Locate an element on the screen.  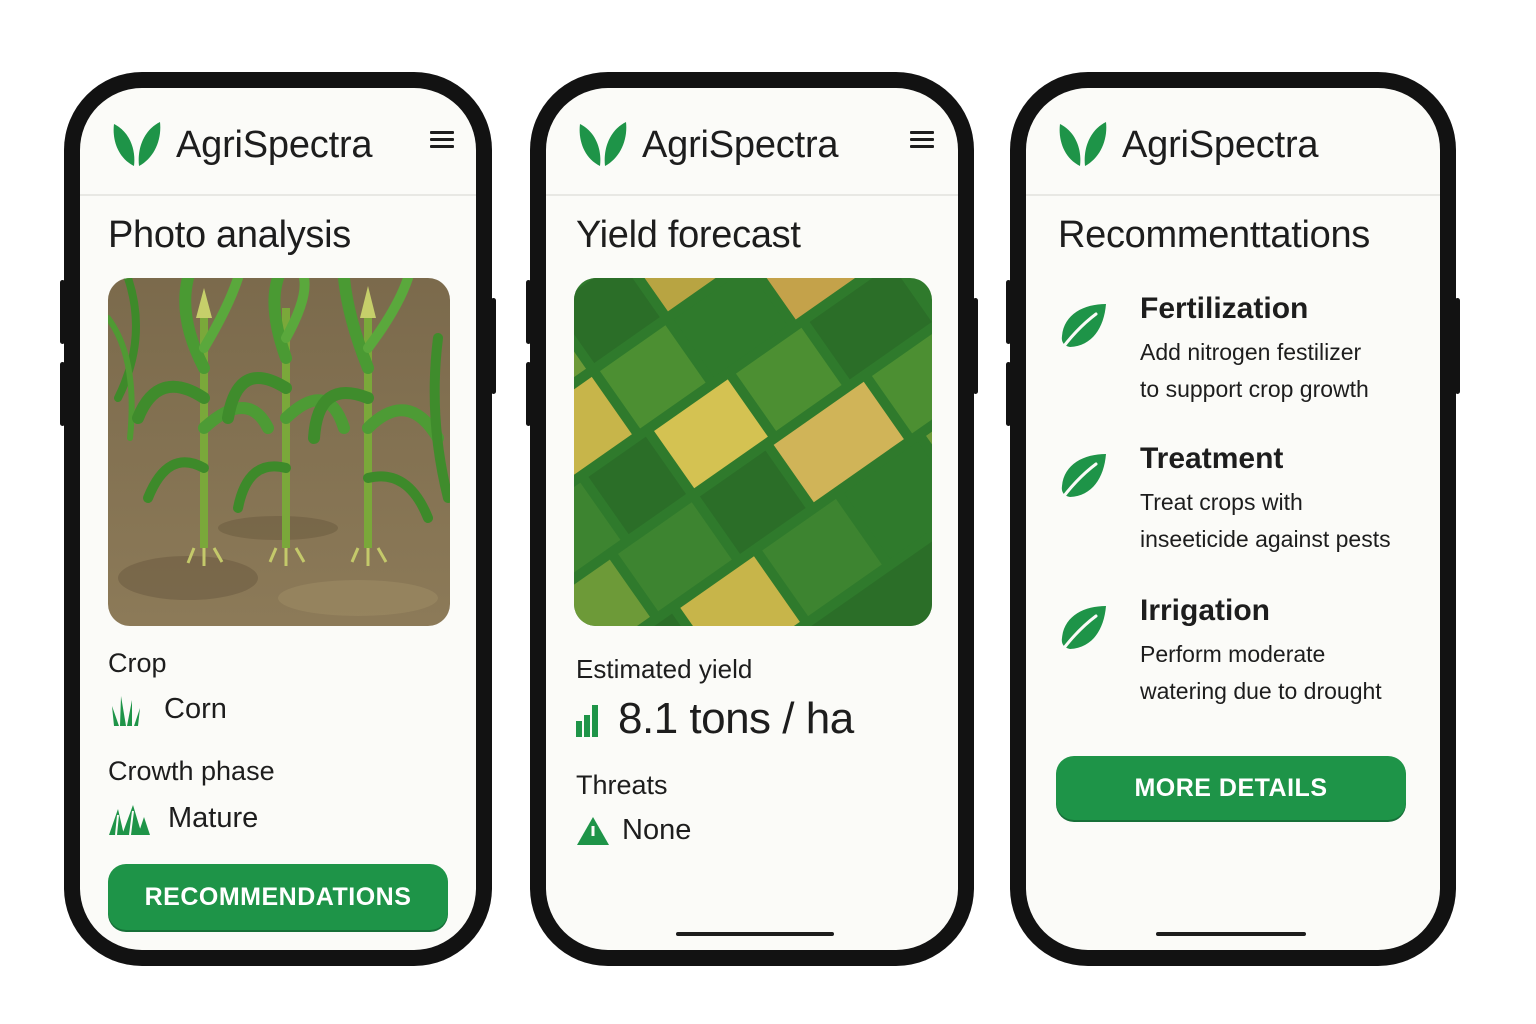
phase-value-row: Mature is located at coordinates (183, 818).